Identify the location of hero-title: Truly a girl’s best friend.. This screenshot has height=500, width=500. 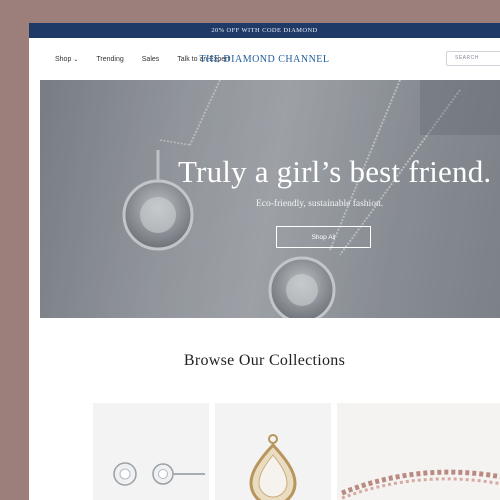
(335, 171).